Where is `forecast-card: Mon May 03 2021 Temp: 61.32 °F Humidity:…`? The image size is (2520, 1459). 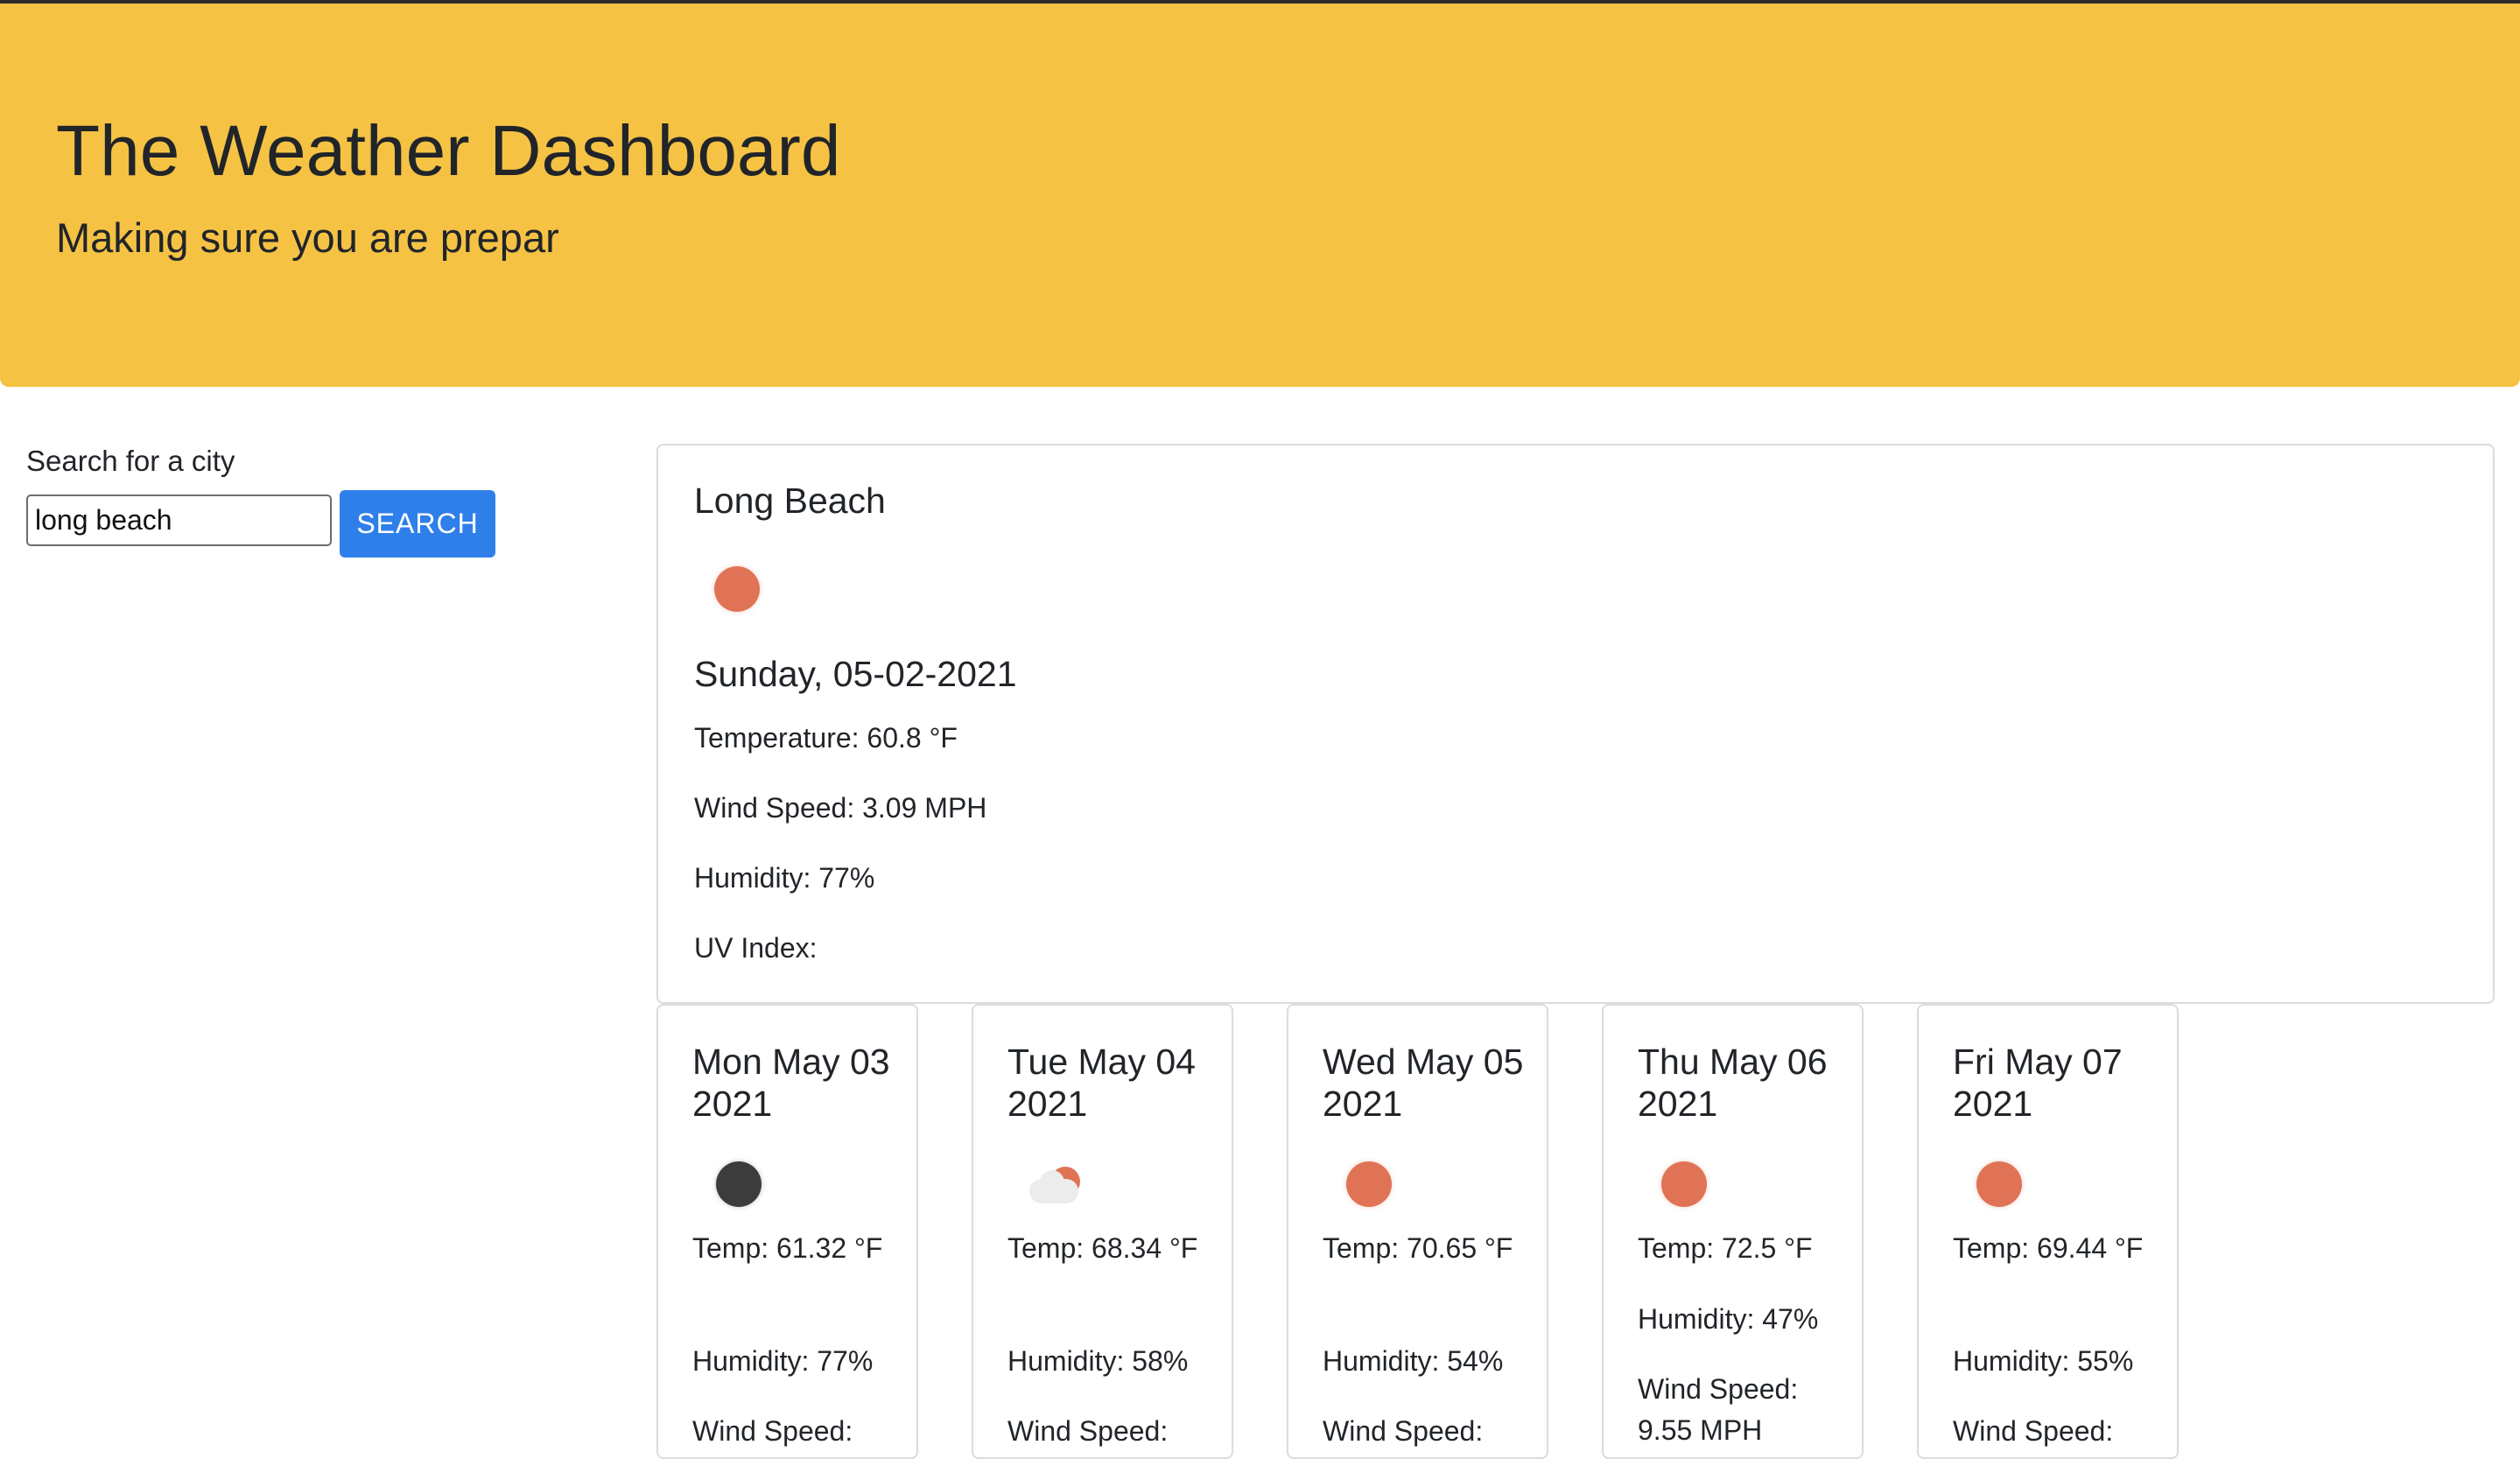
forecast-card: Mon May 03 2021 Temp: 61.32 °F Humidity:… is located at coordinates (787, 1231).